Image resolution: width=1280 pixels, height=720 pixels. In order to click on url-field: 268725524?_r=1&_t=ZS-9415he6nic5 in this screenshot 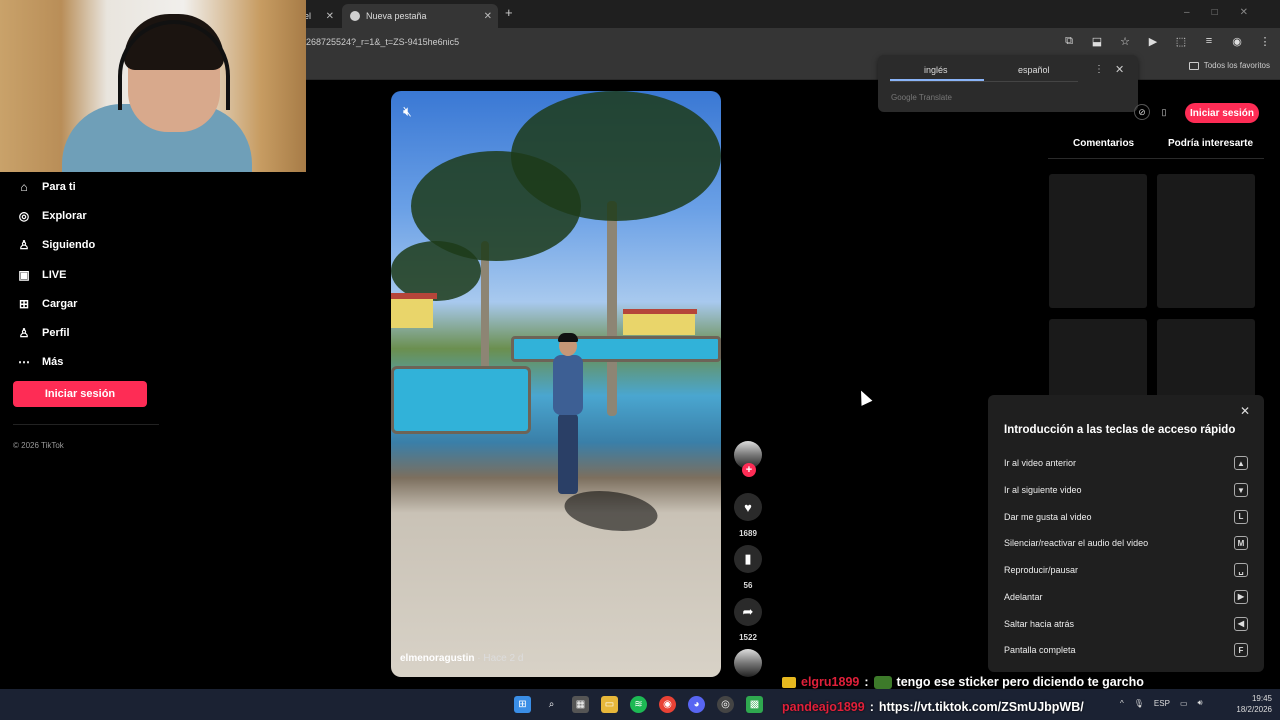, I will do `click(382, 42)`.